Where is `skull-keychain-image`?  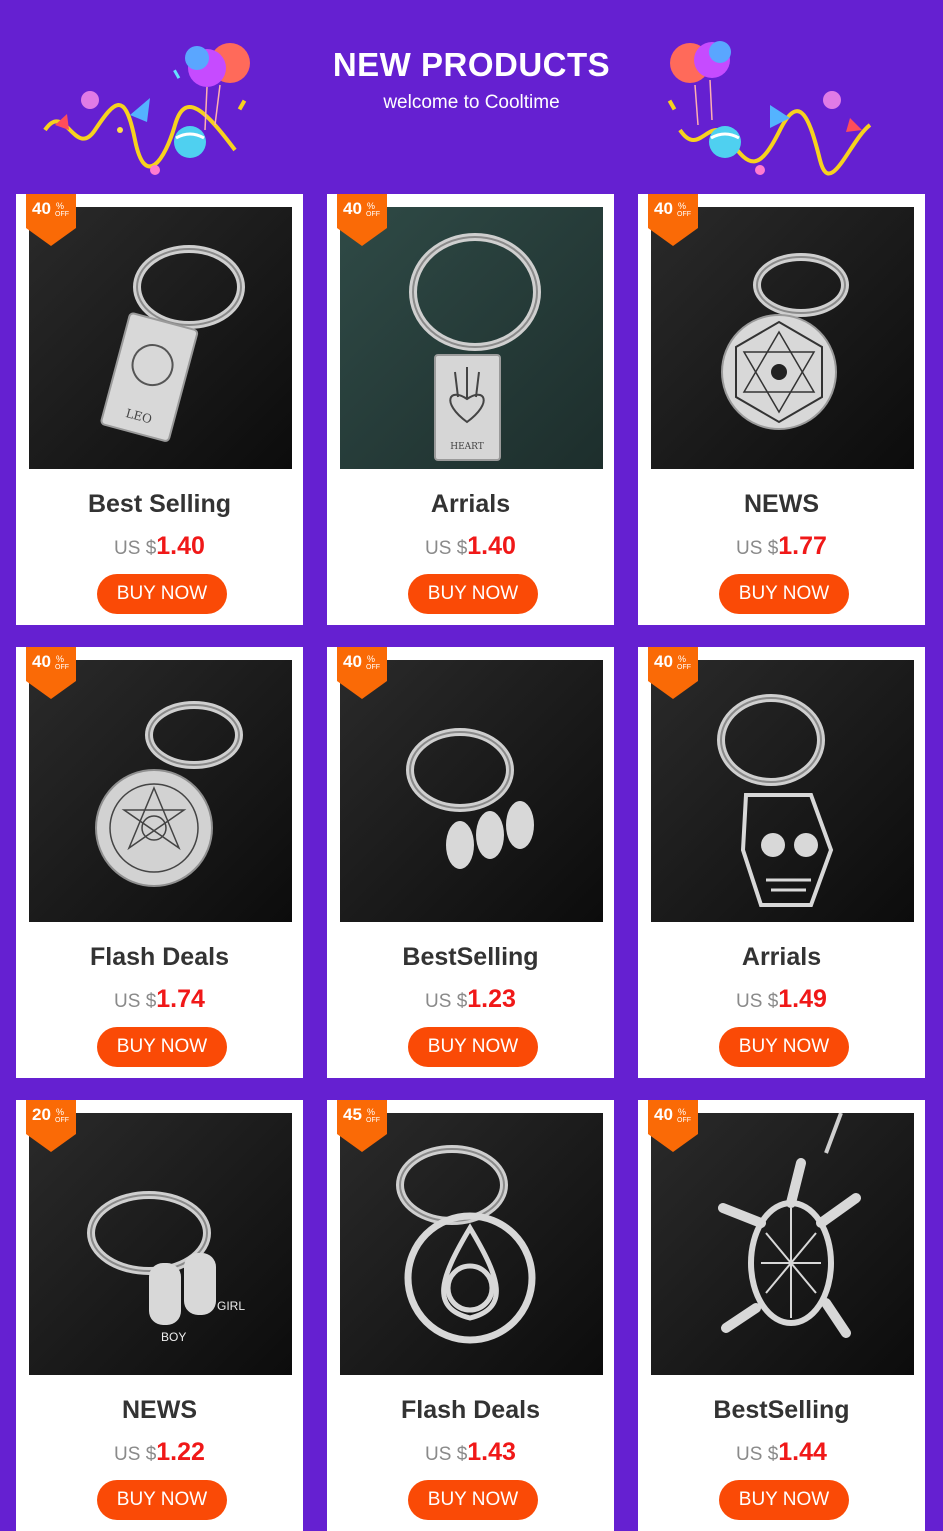
skull-keychain-image is located at coordinates (782, 791).